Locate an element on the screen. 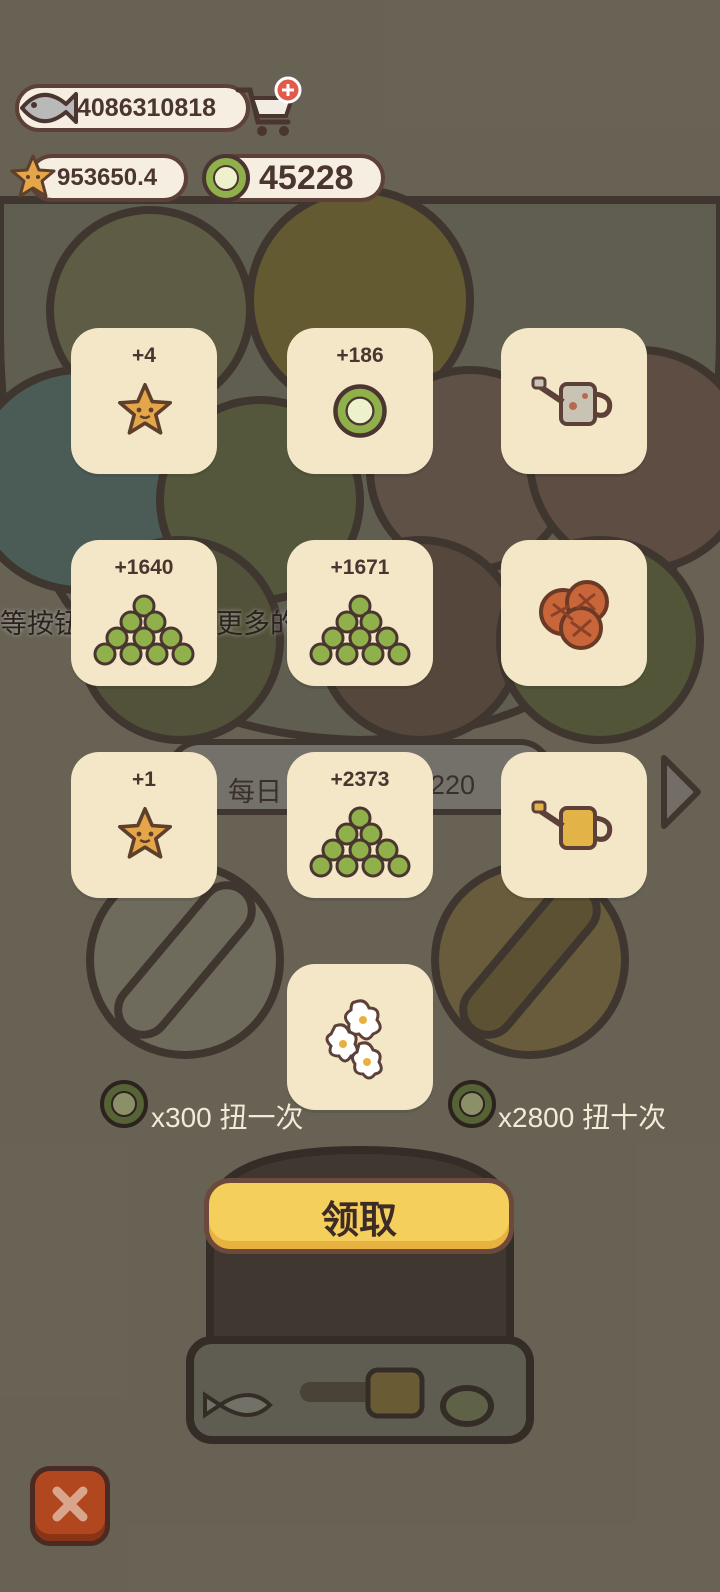 This screenshot has height=1592, width=720. close-button is located at coordinates (70, 1506).